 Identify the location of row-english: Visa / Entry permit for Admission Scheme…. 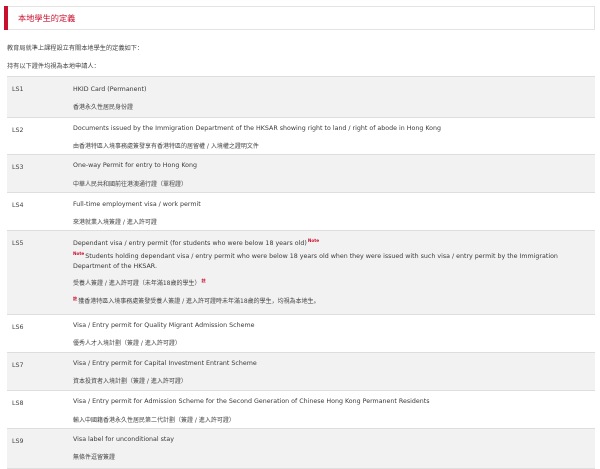
(251, 401).